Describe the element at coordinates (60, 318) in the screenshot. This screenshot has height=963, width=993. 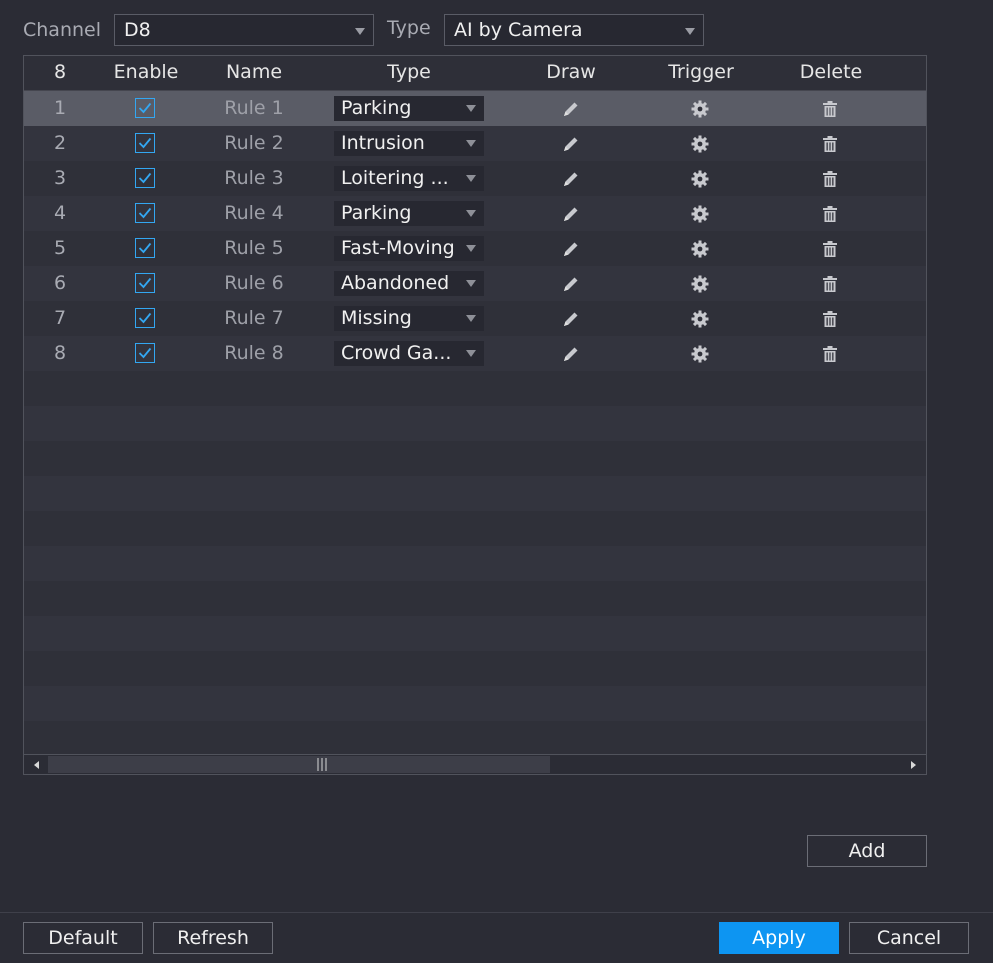
I see `row-number: 7` at that location.